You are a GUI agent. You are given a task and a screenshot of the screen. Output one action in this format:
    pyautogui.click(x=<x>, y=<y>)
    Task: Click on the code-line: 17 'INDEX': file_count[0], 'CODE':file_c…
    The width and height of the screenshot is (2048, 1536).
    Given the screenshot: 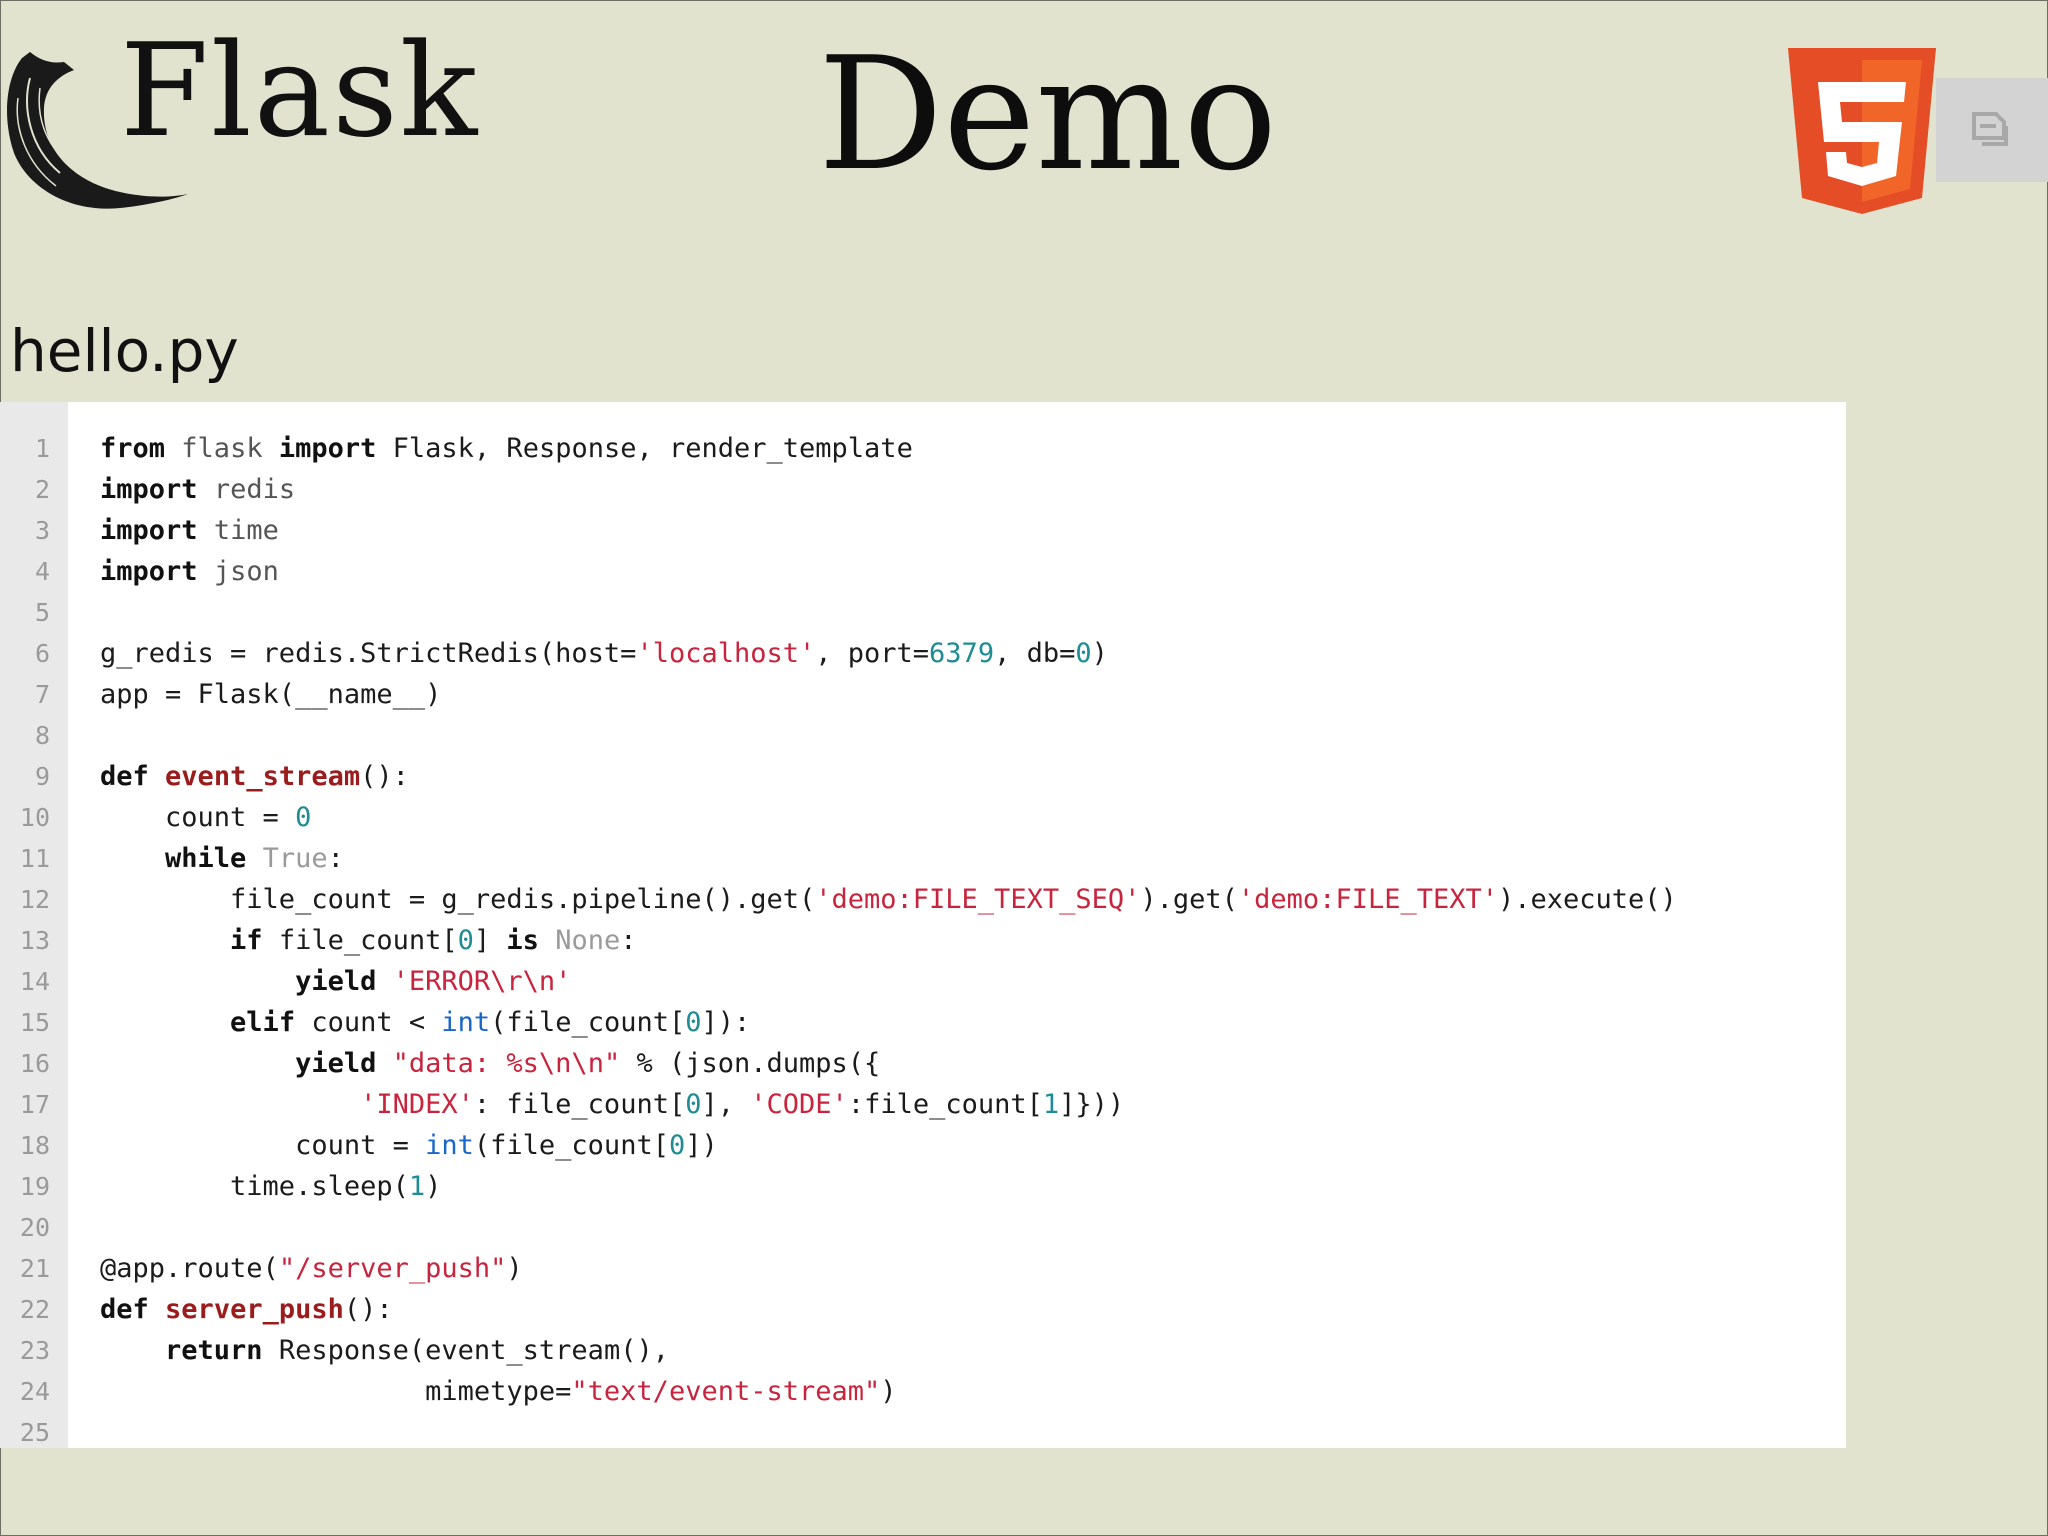 What is the action you would take?
    pyautogui.click(x=923, y=1104)
    